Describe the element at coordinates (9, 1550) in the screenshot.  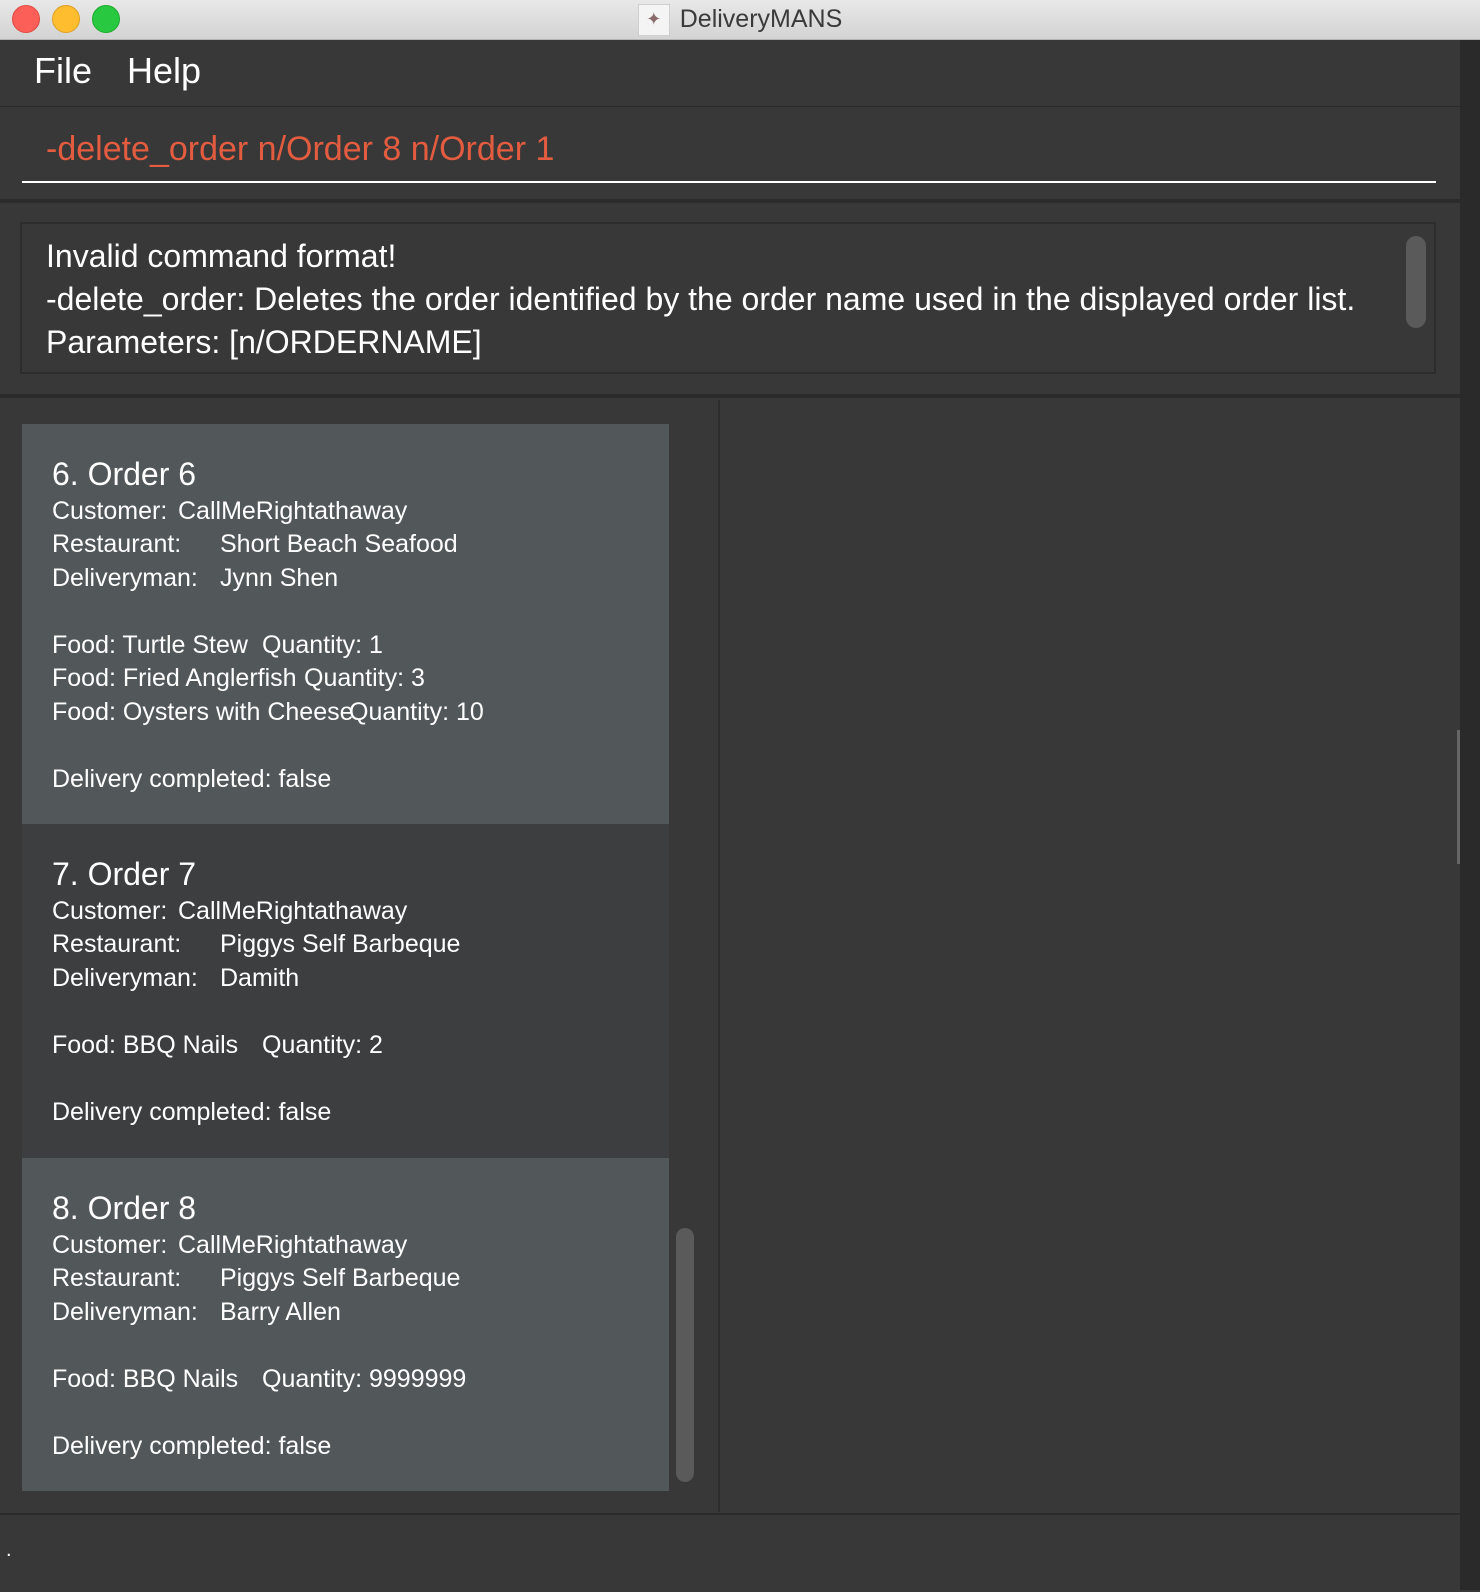
I see `status-text: .` at that location.